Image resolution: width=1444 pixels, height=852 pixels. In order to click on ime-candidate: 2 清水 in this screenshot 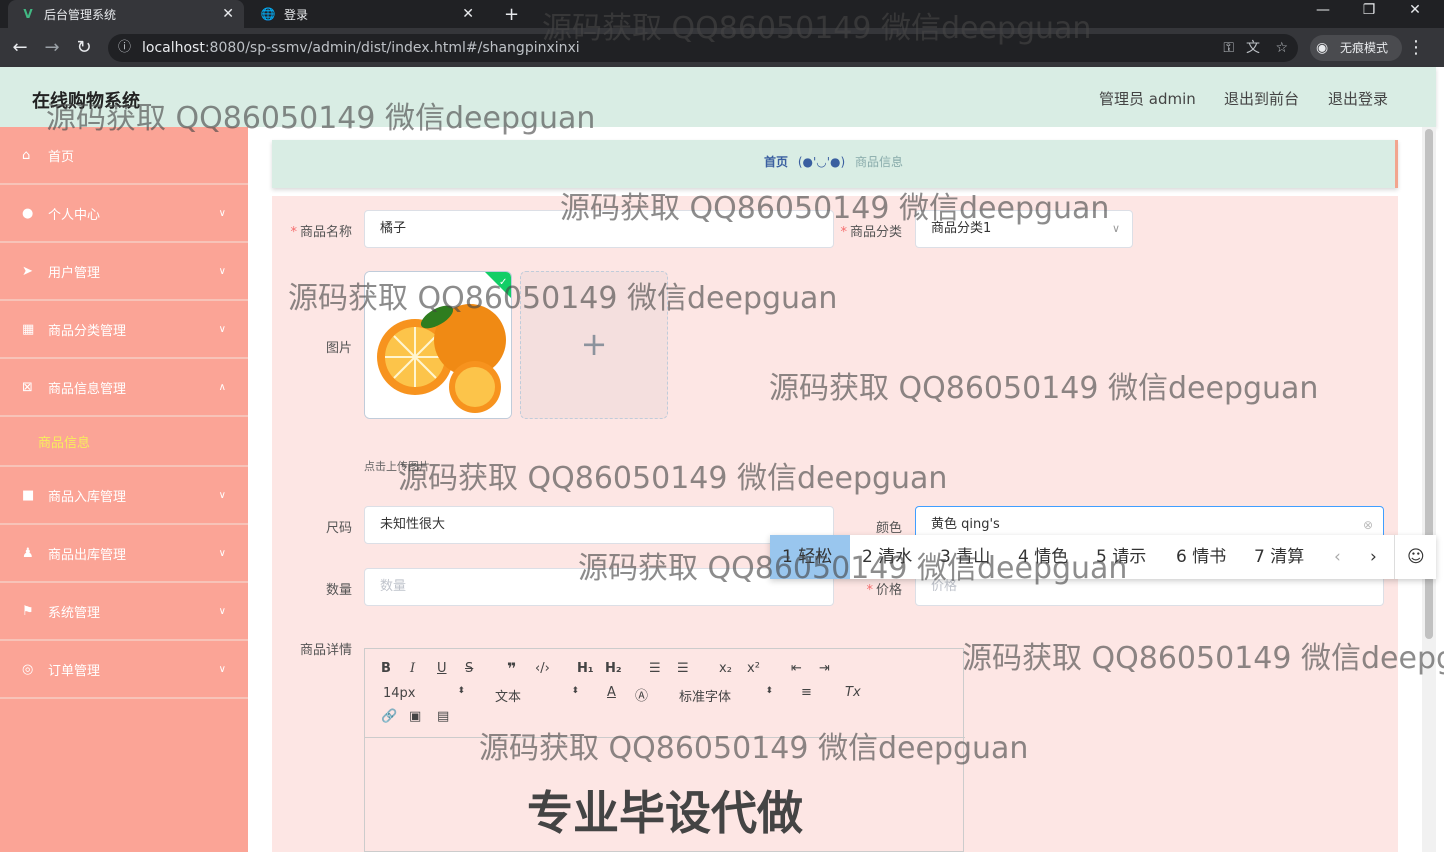, I will do `click(889, 557)`.